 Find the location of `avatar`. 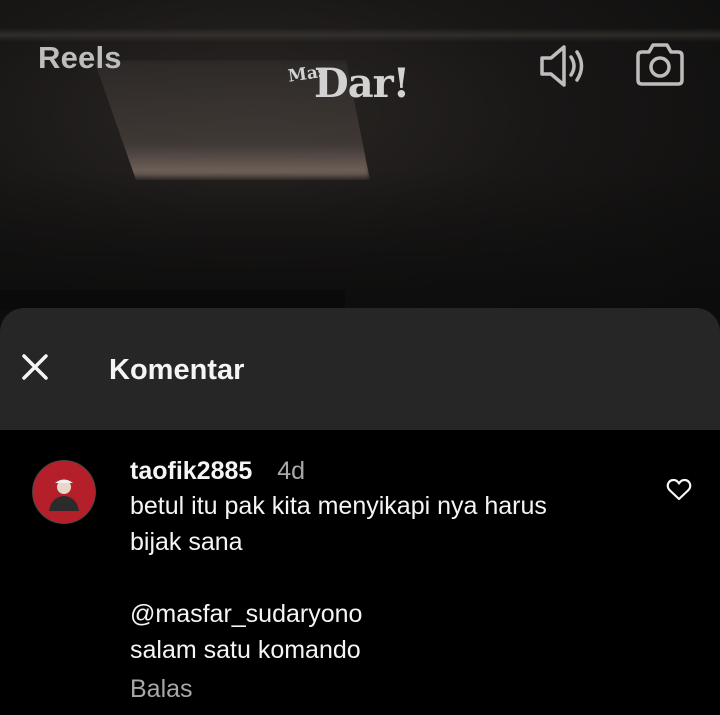

avatar is located at coordinates (64, 492).